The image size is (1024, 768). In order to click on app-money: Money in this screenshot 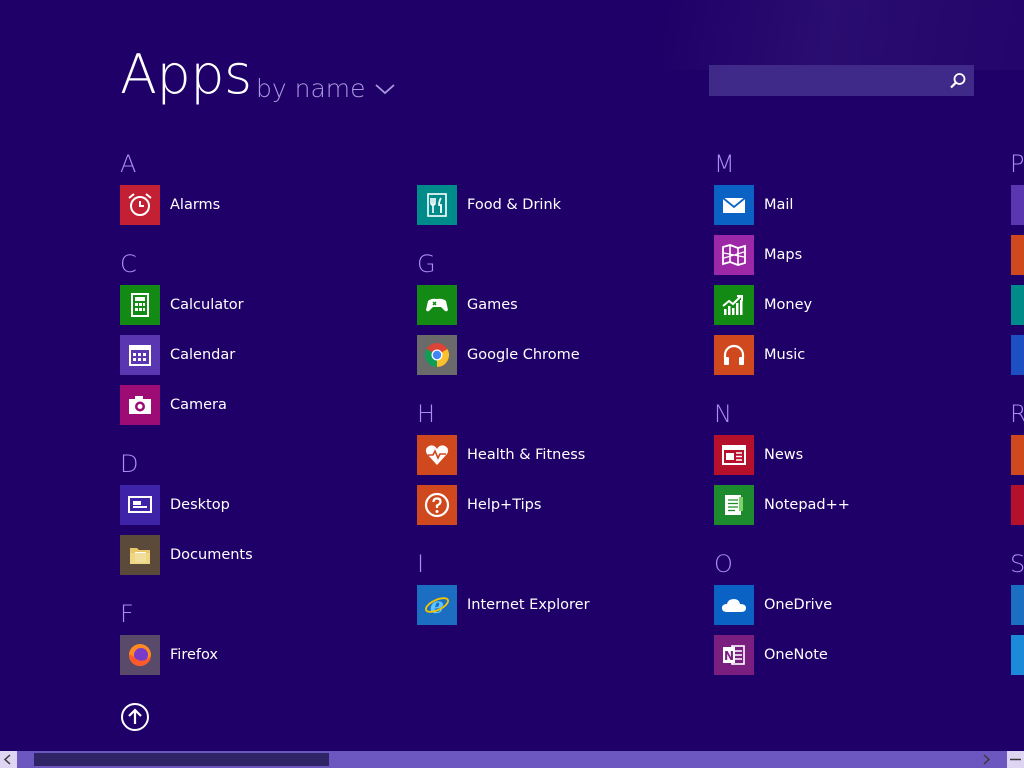, I will do `click(763, 305)`.